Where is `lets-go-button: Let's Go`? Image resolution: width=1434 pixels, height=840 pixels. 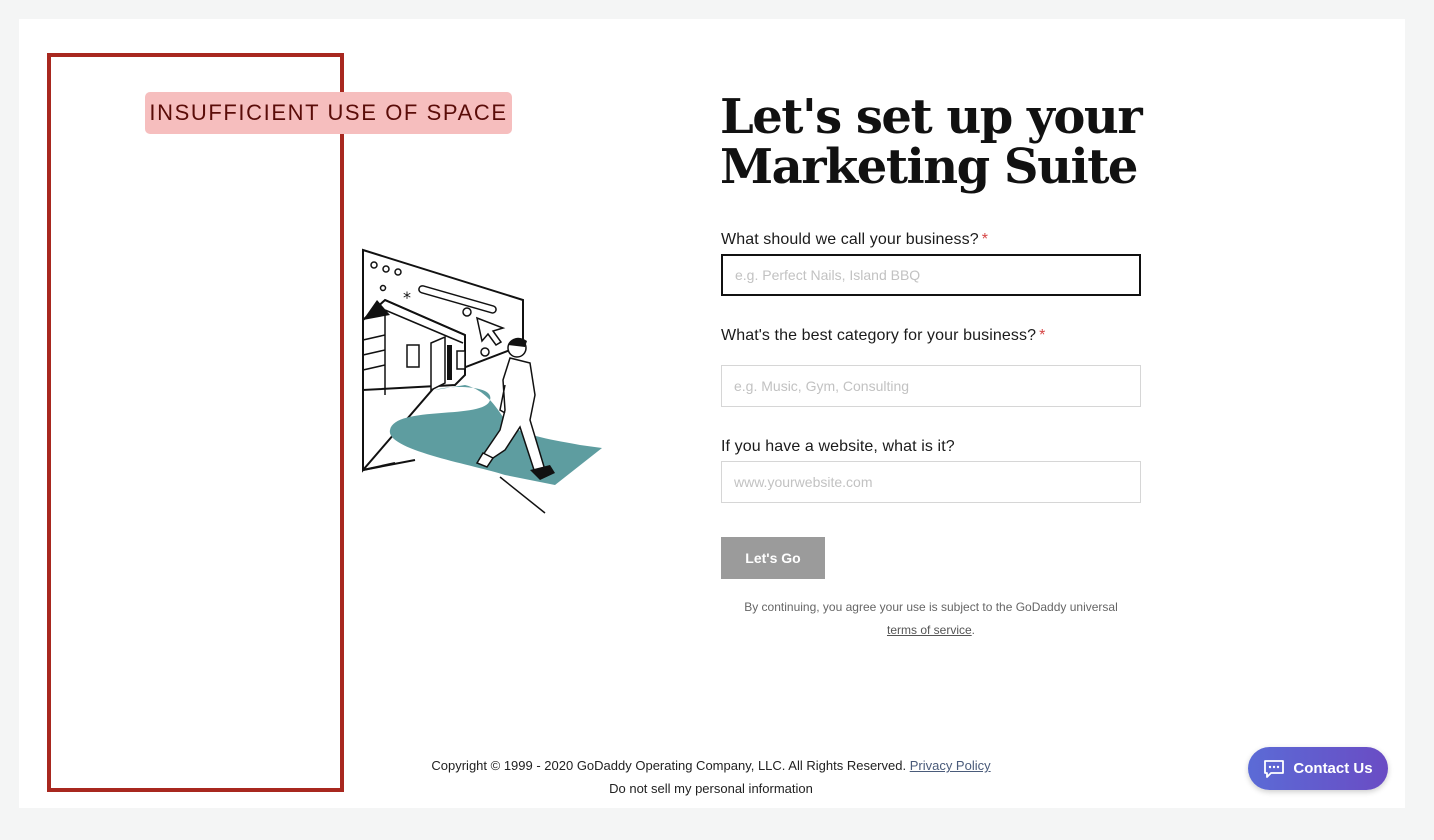 lets-go-button: Let's Go is located at coordinates (773, 558).